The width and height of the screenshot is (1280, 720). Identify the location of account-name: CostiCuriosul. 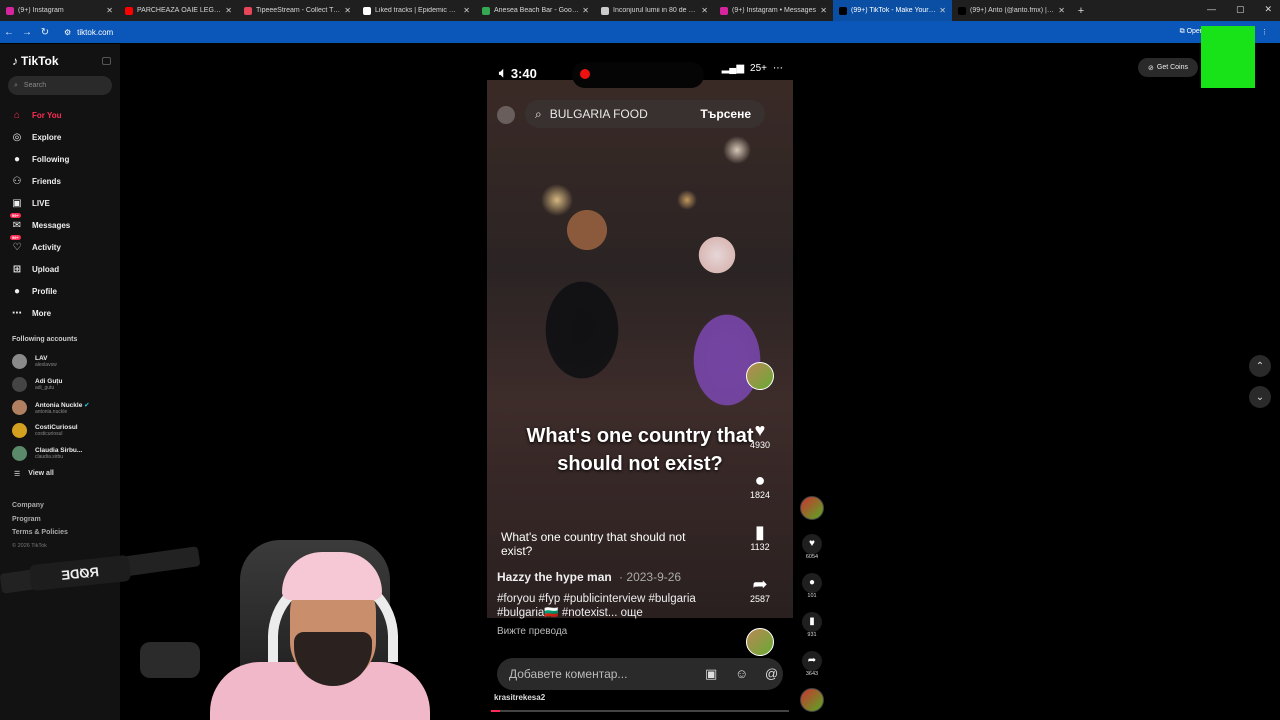
(56, 427).